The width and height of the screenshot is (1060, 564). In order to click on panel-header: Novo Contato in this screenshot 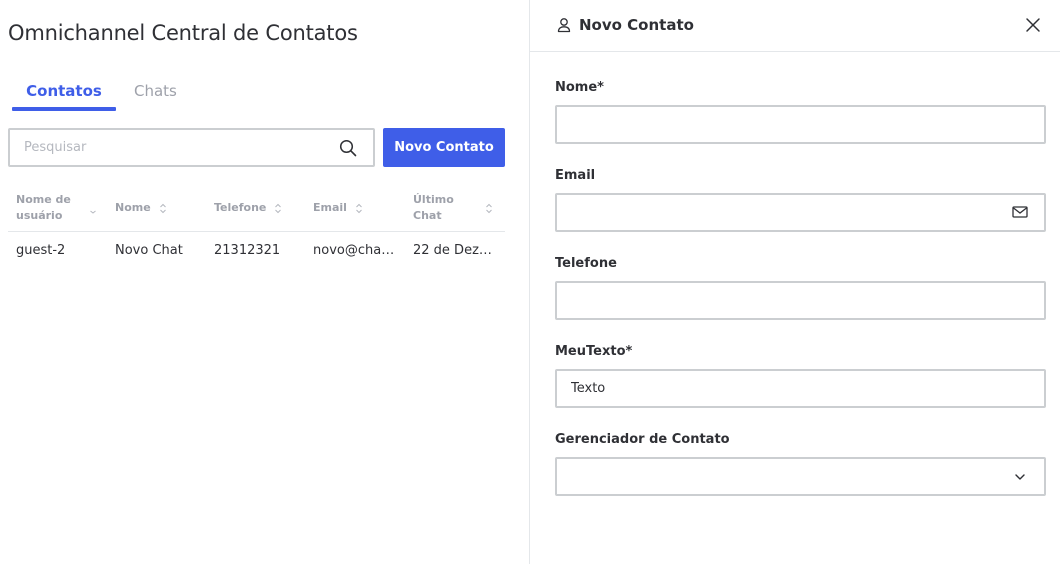, I will do `click(795, 26)`.